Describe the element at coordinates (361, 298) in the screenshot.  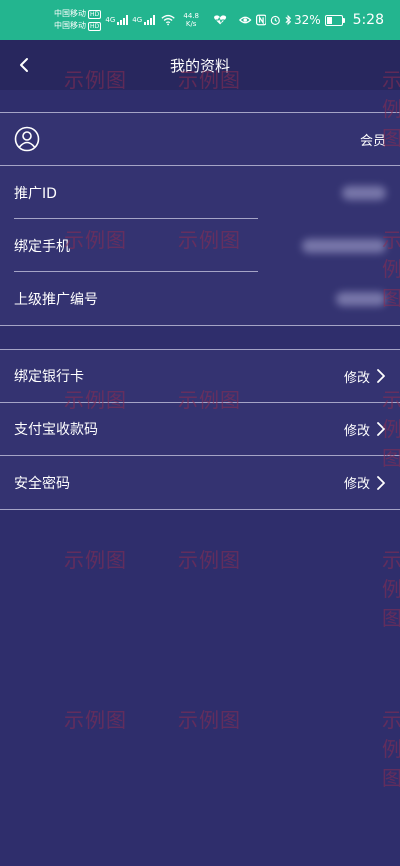
I see `referrer-code-value` at that location.